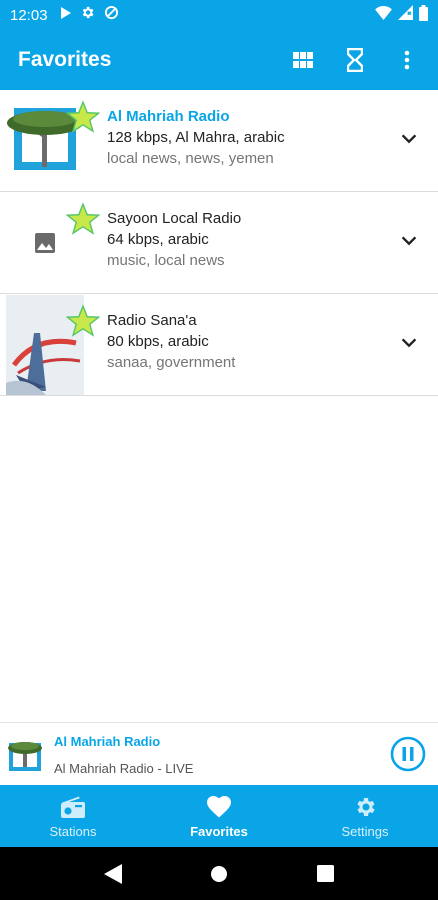 The height and width of the screenshot is (900, 438). I want to click on app-bar: Favorites, so click(219, 60).